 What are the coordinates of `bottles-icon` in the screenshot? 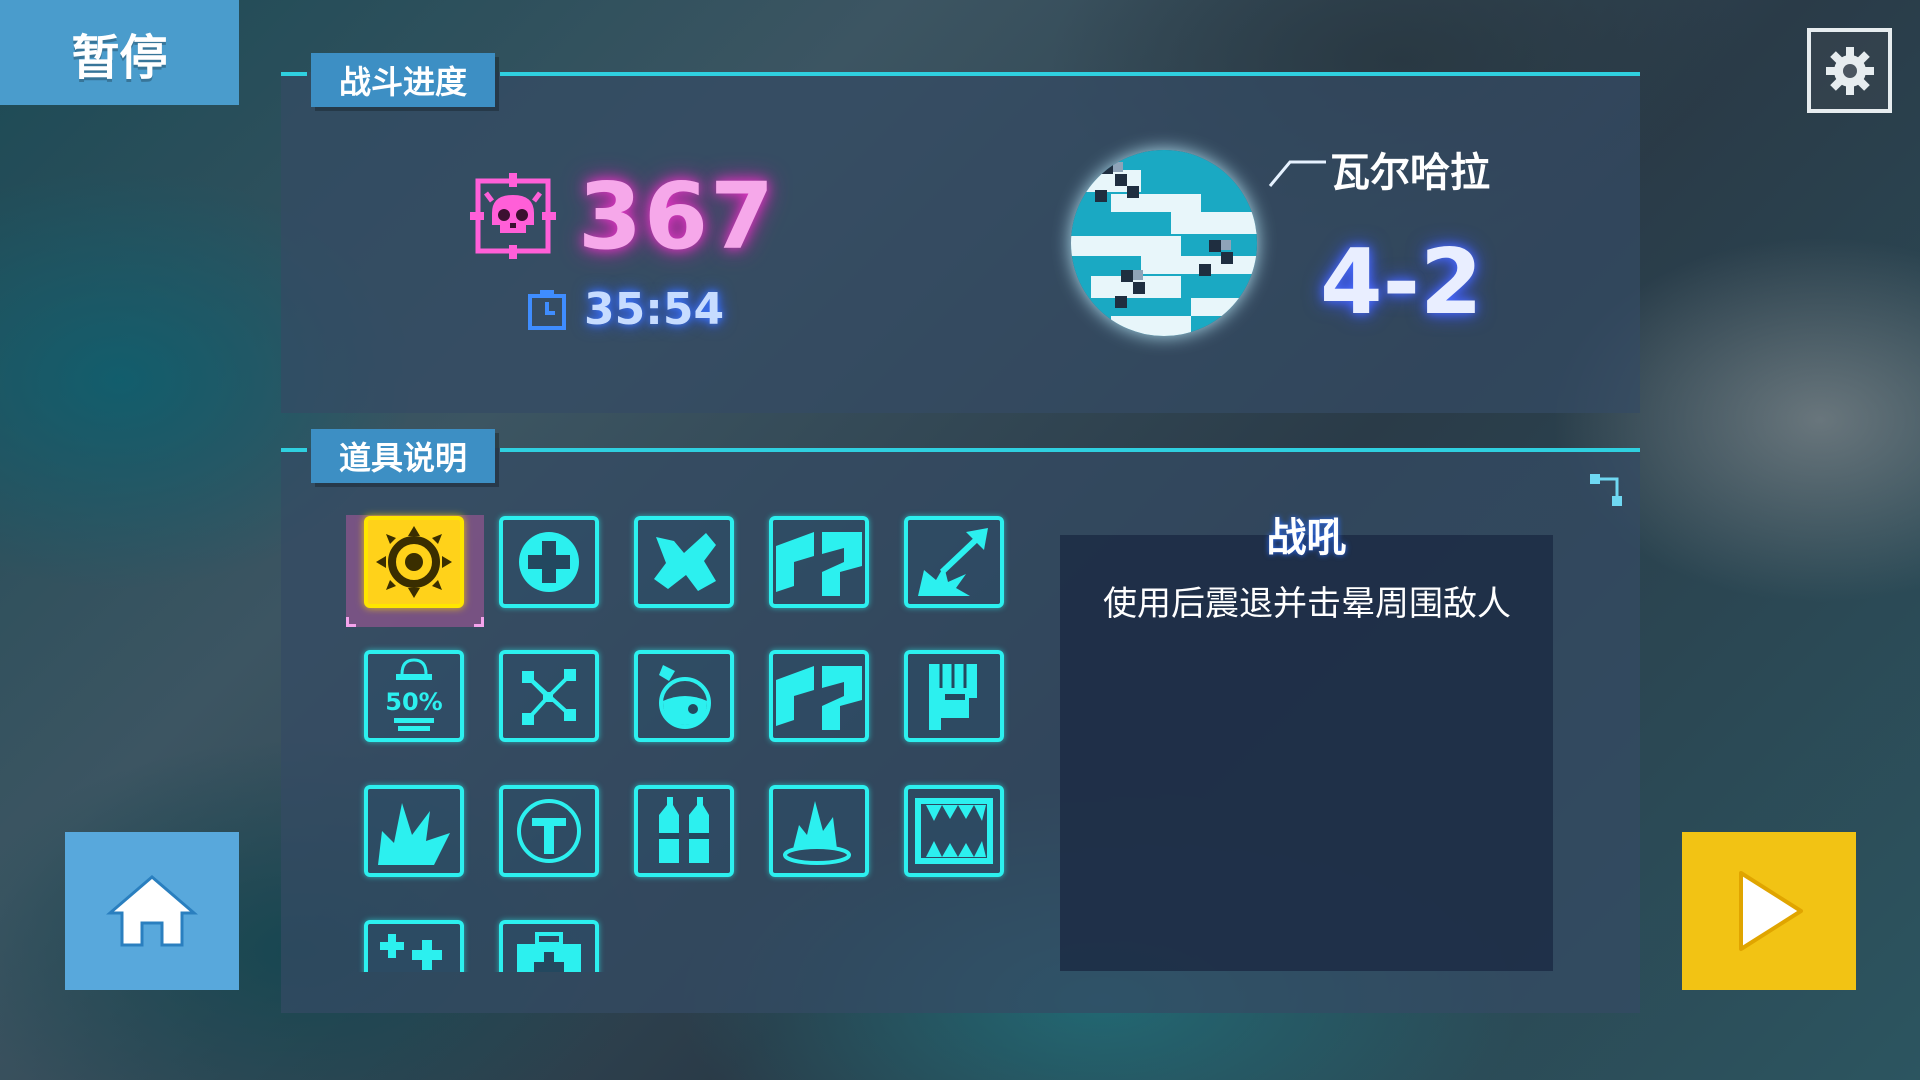 It's located at (684, 830).